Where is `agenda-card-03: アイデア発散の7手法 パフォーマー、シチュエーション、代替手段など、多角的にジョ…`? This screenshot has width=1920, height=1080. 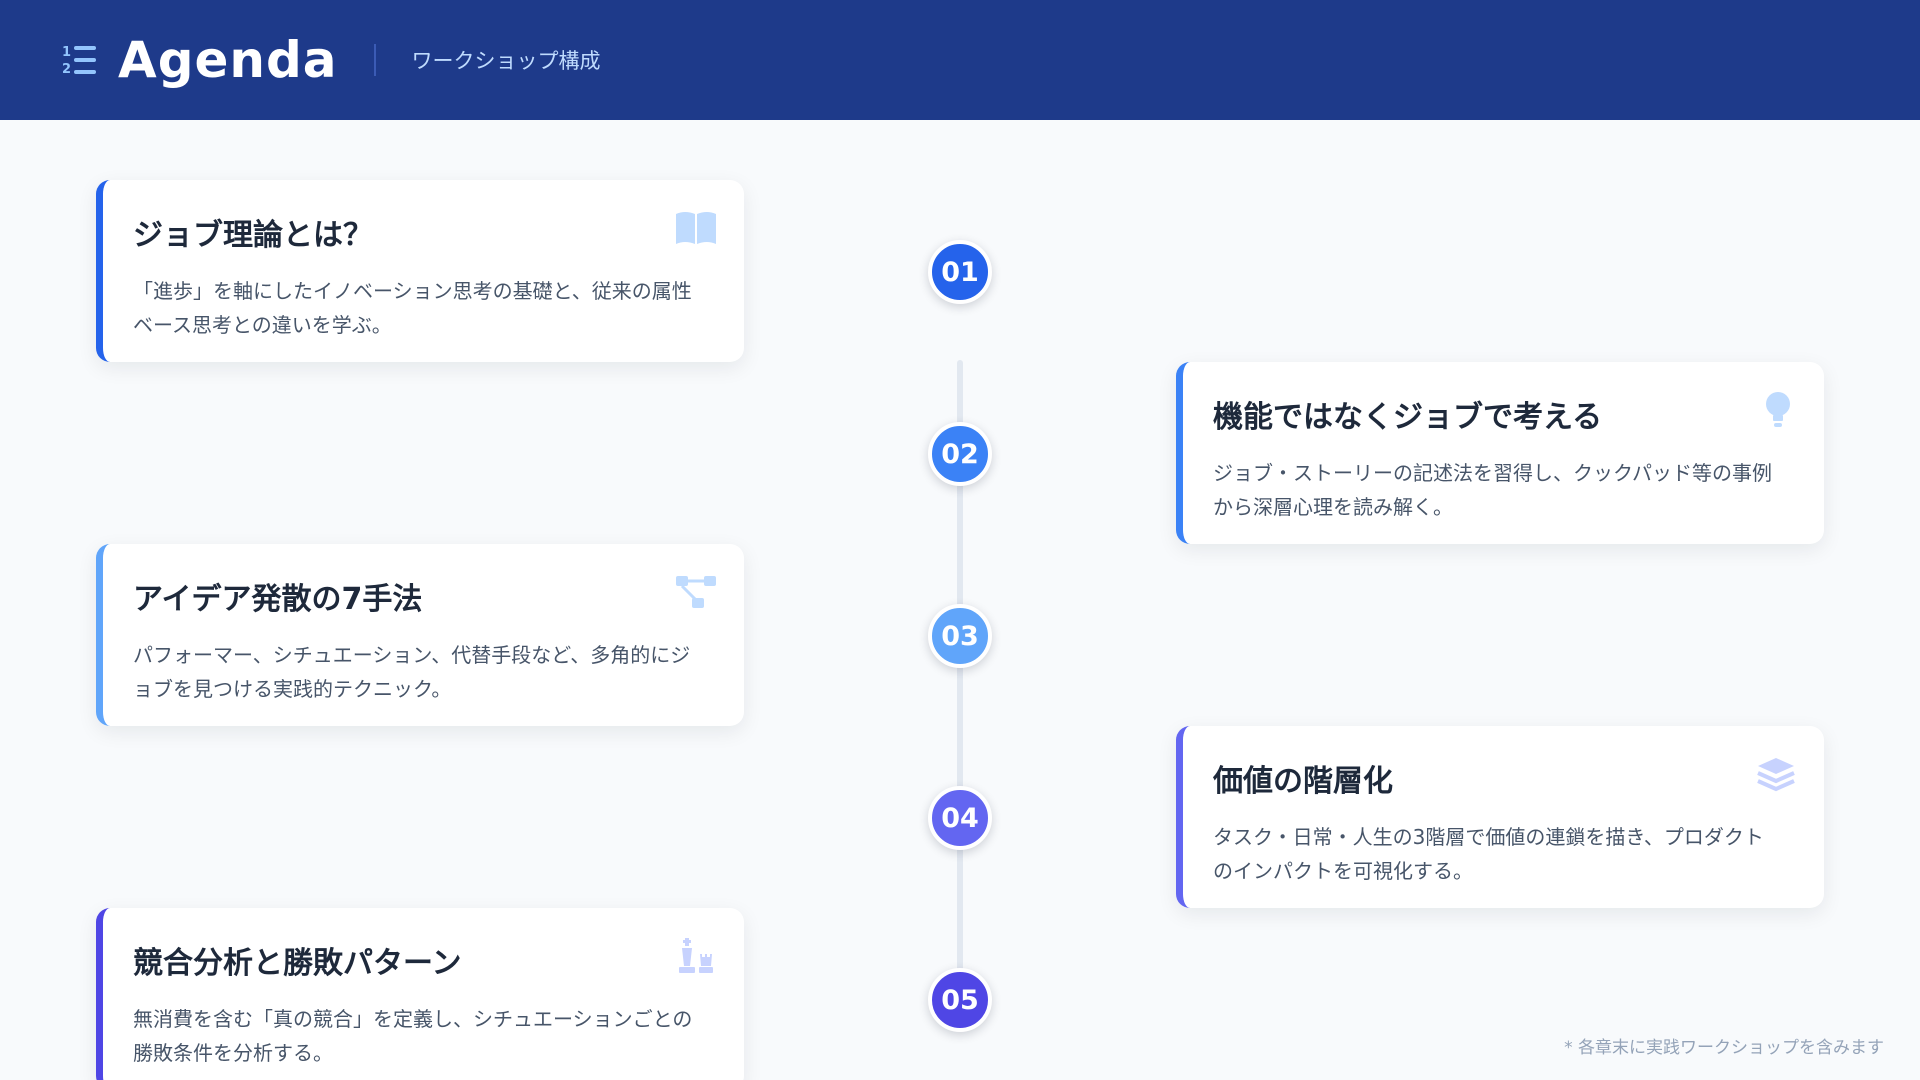 agenda-card-03: アイデア発散の7手法 パフォーマー、シチュエーション、代替手段など、多角的にジョ… is located at coordinates (420, 635).